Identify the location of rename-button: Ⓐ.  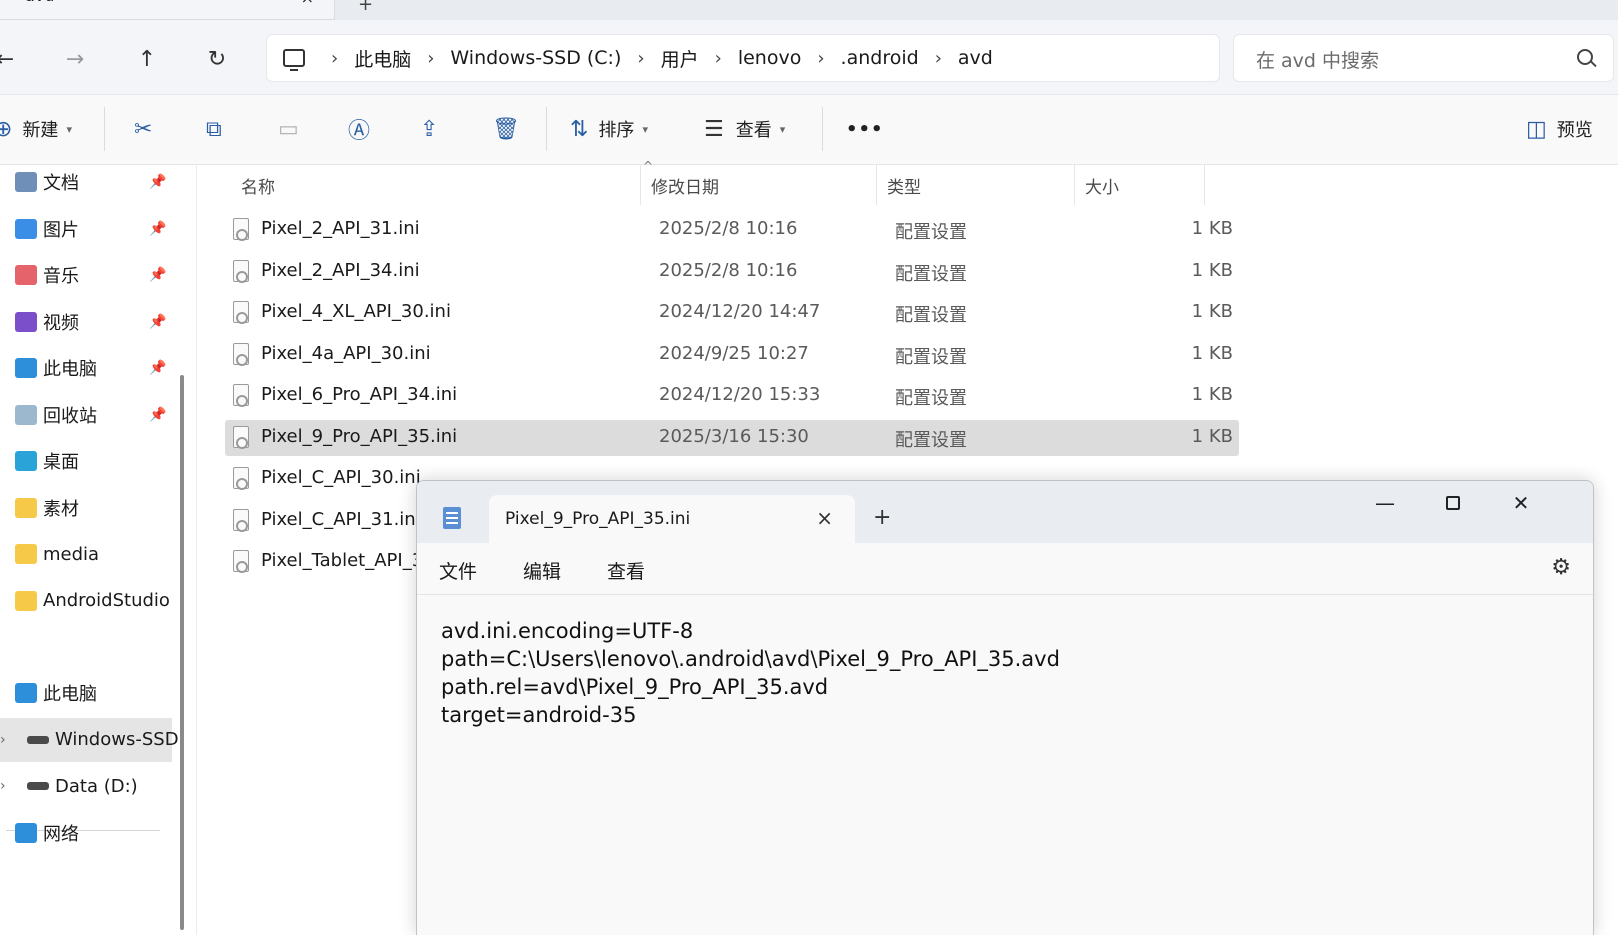
(359, 129).